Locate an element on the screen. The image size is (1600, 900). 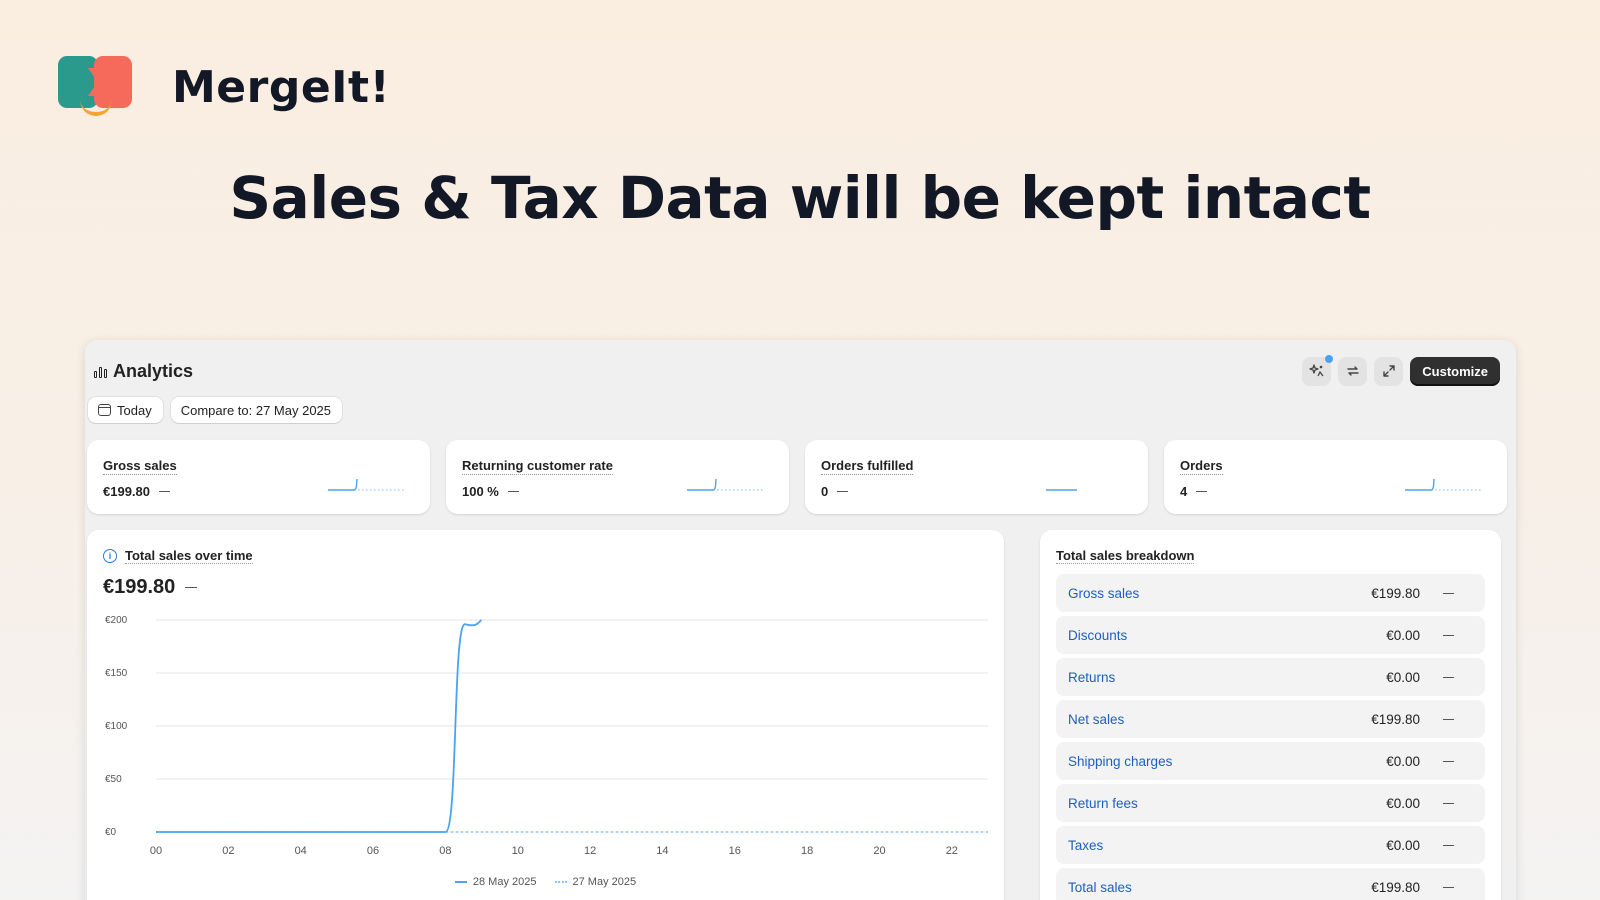
metric-value: €199.80 is located at coordinates (136, 491).